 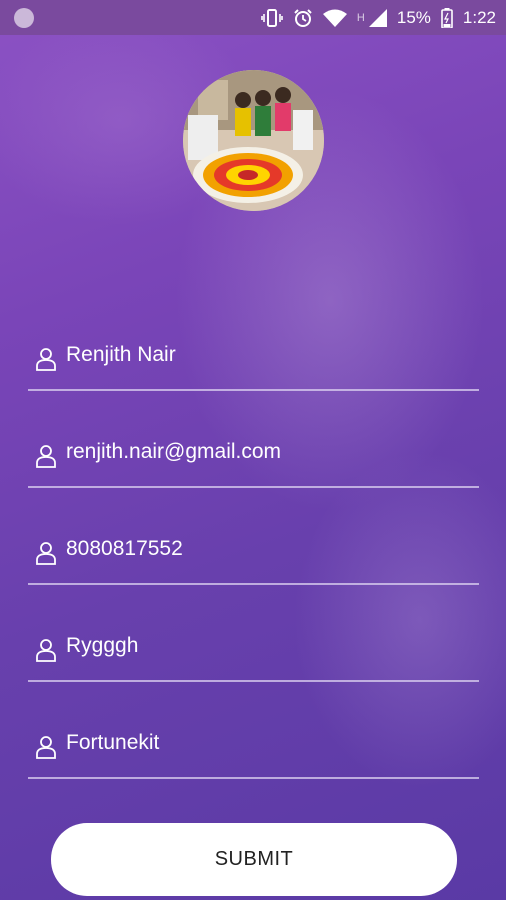 I want to click on signal-icon, so click(x=377, y=17).